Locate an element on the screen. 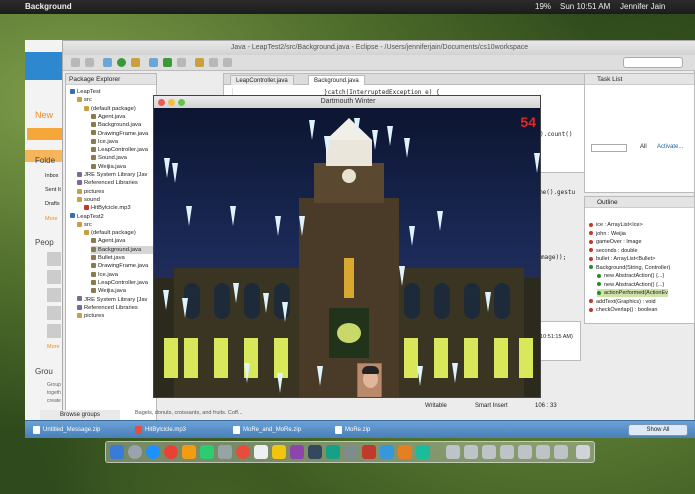  external-tools-icon is located at coordinates (135, 62).